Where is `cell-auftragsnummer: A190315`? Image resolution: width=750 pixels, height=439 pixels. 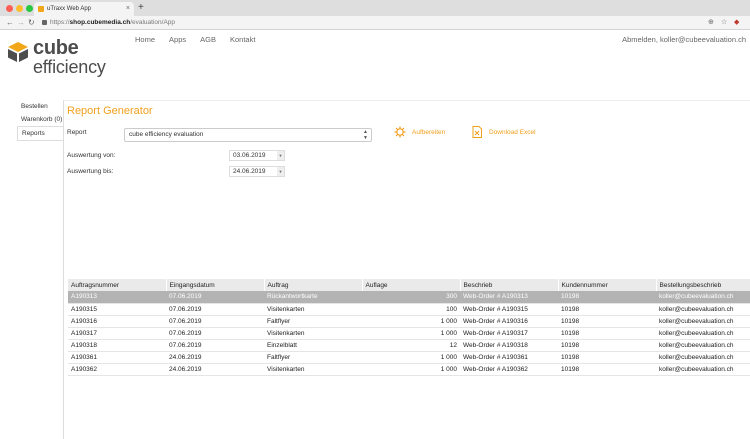
cell-auftragsnummer: A190315 is located at coordinates (117, 309).